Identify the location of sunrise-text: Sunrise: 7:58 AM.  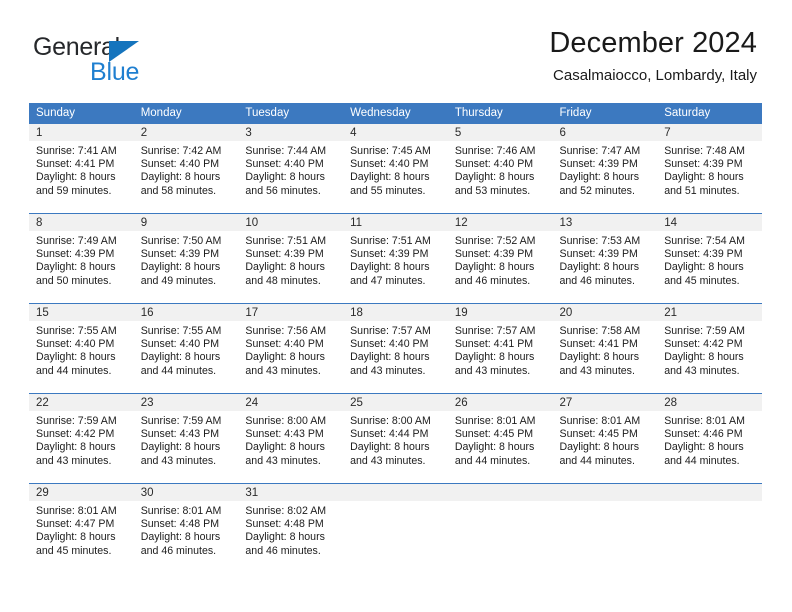
(600, 331).